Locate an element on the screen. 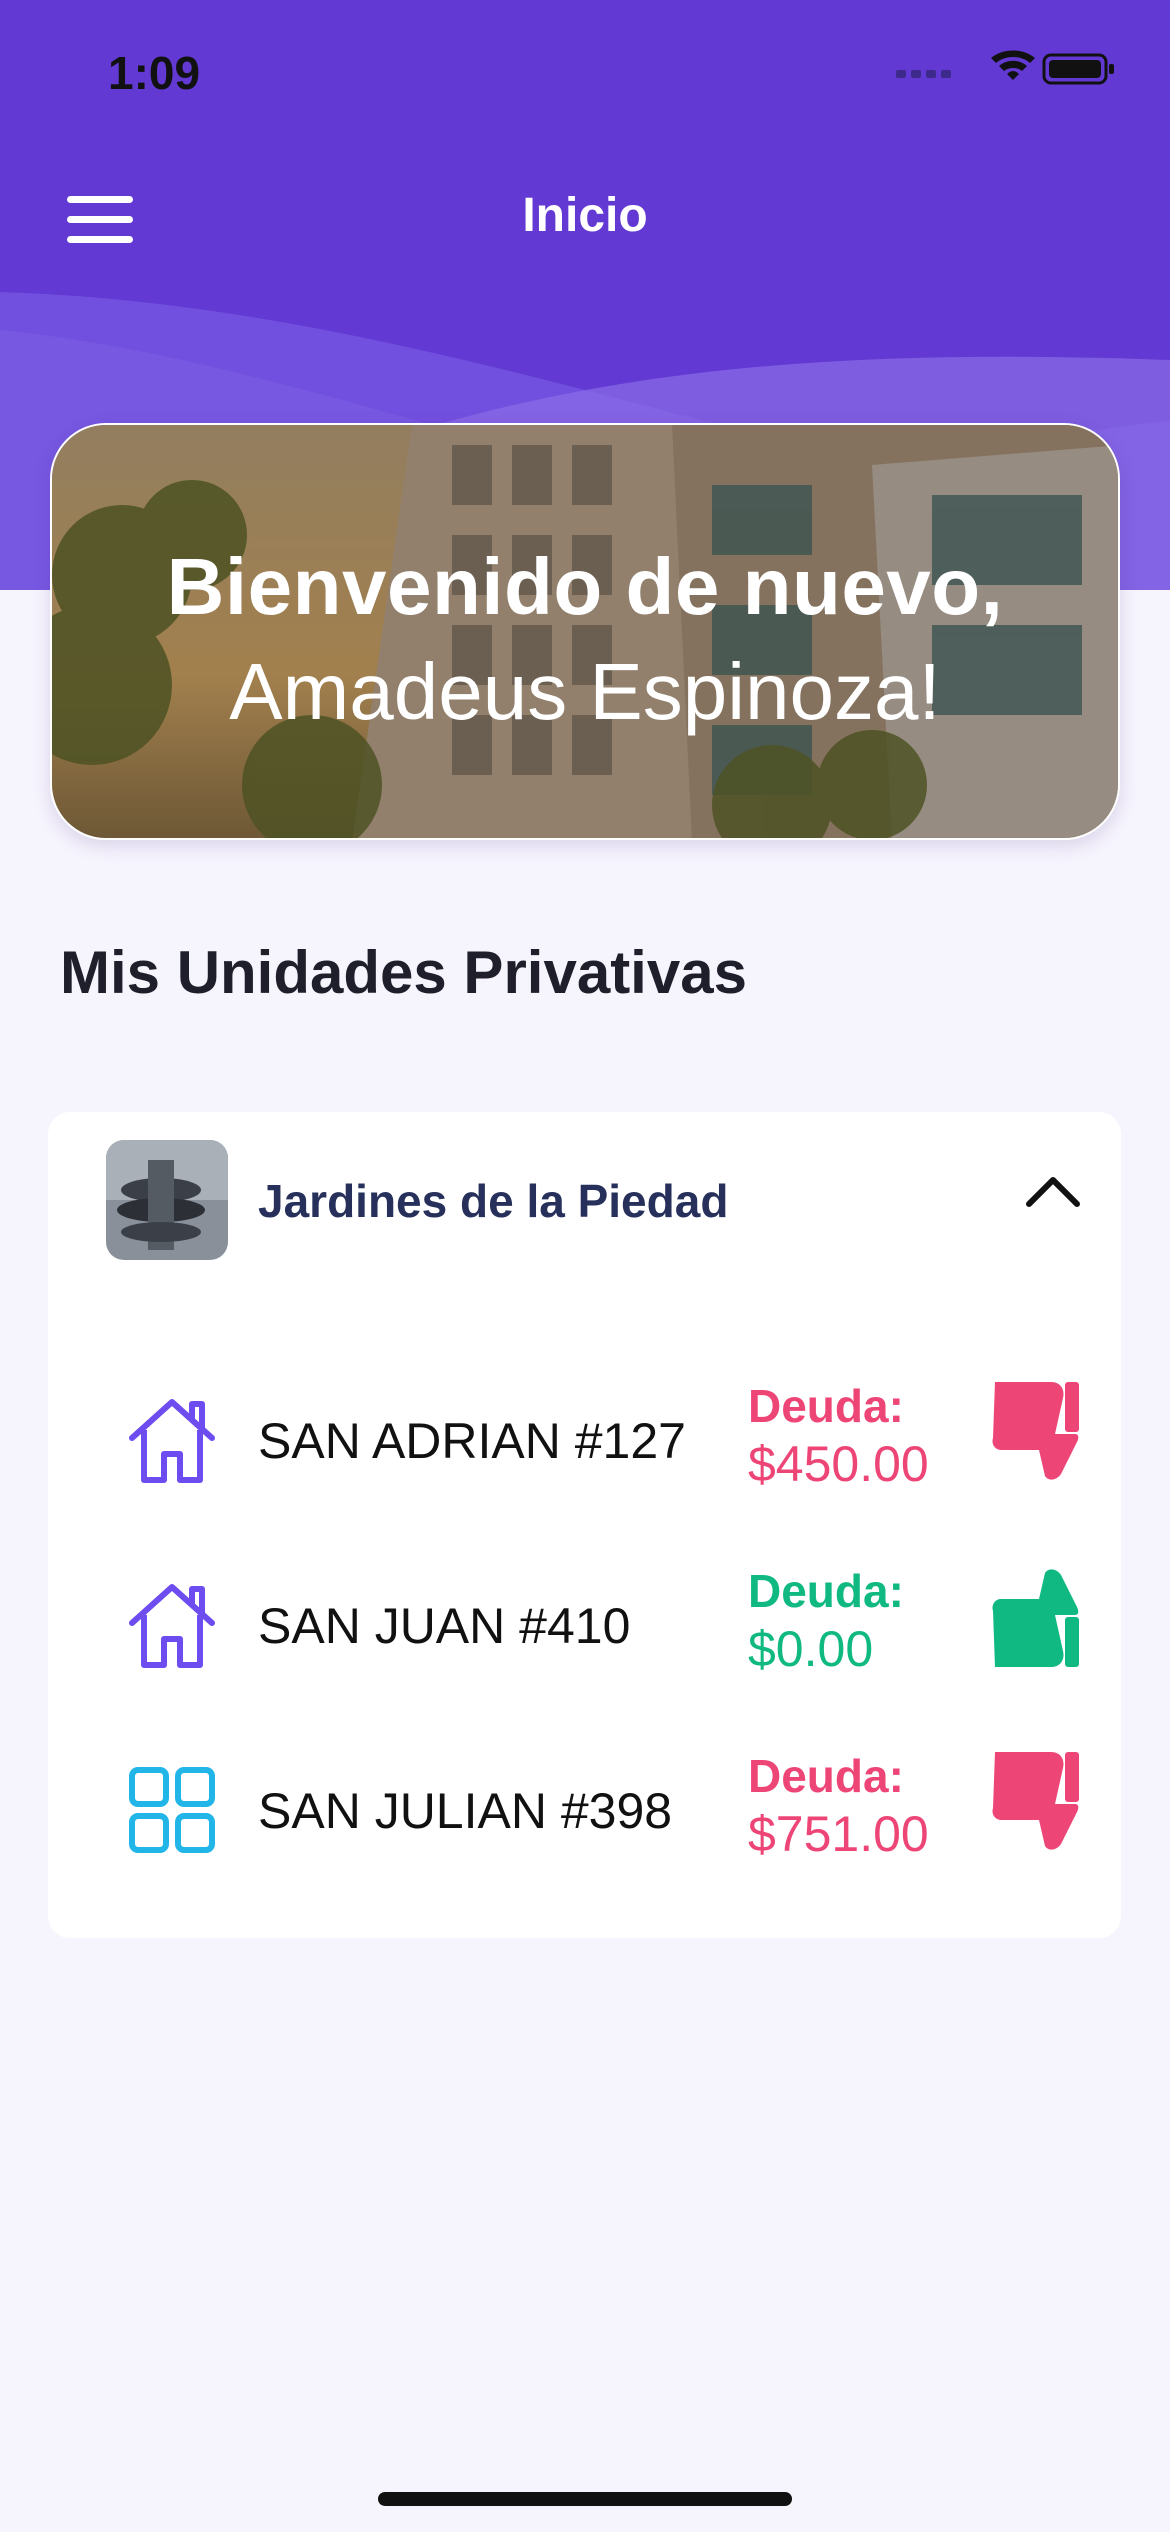  top-nav: Inicio is located at coordinates (585, 220).